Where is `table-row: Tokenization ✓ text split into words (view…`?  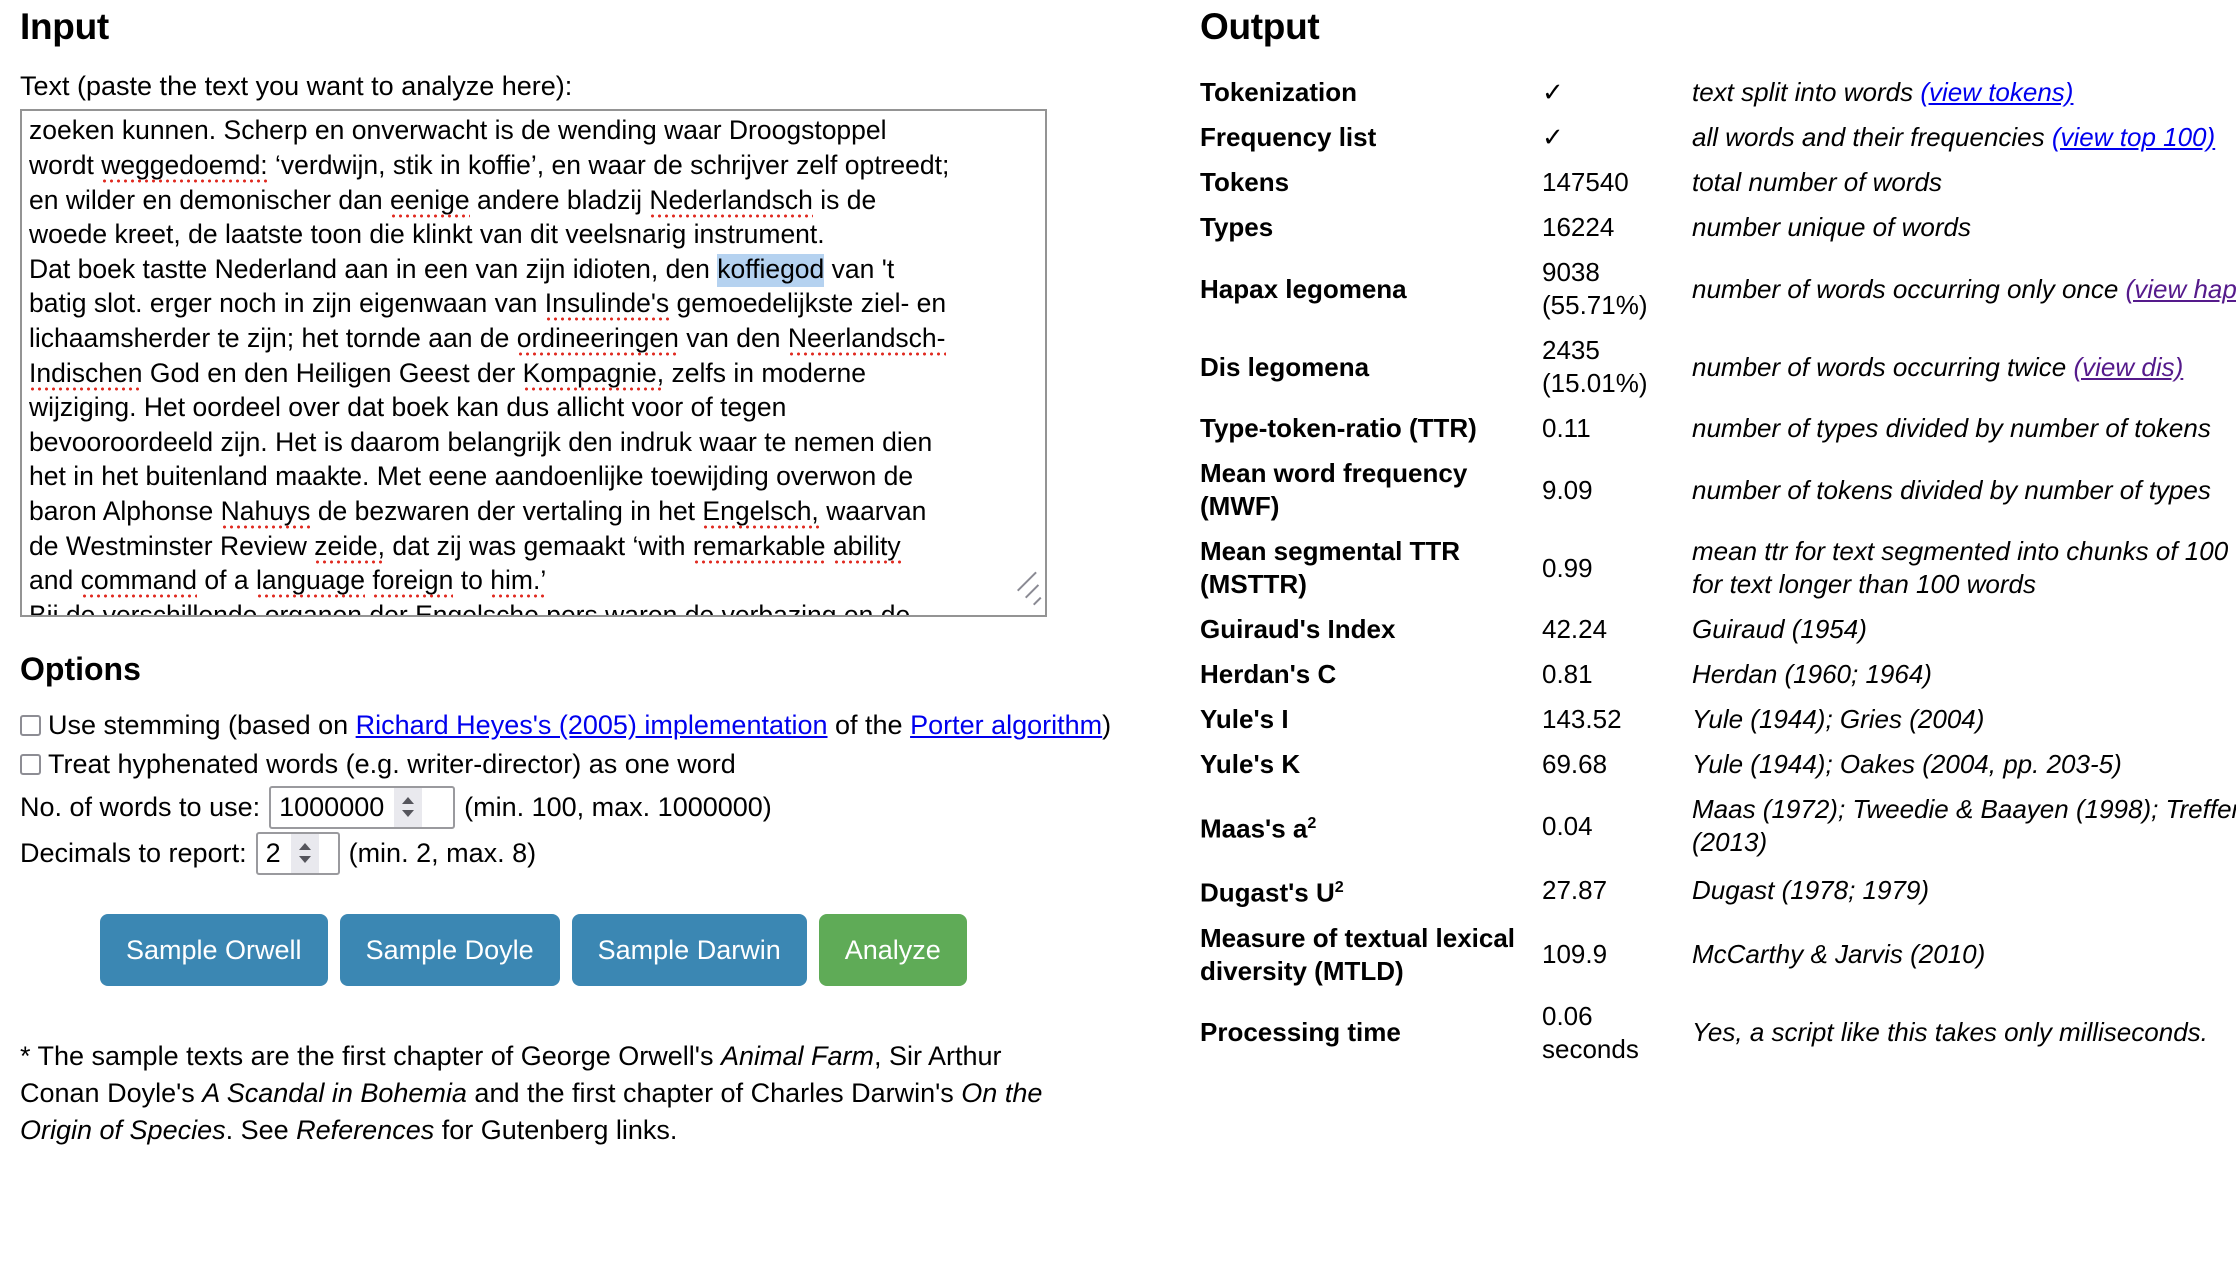
table-row: Tokenization ✓ text split into words (view… is located at coordinates (1718, 92).